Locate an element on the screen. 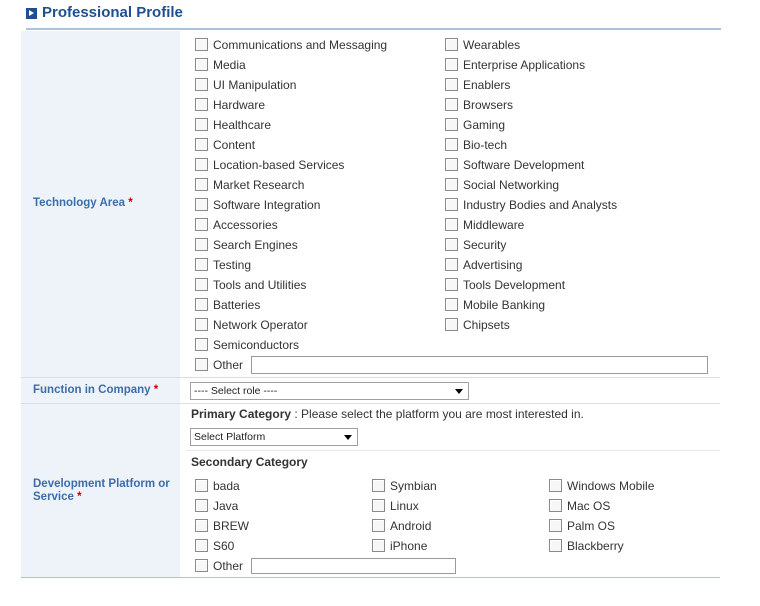 The height and width of the screenshot is (606, 760). technology-checkbox-communications-and-messaging is located at coordinates (201, 44).